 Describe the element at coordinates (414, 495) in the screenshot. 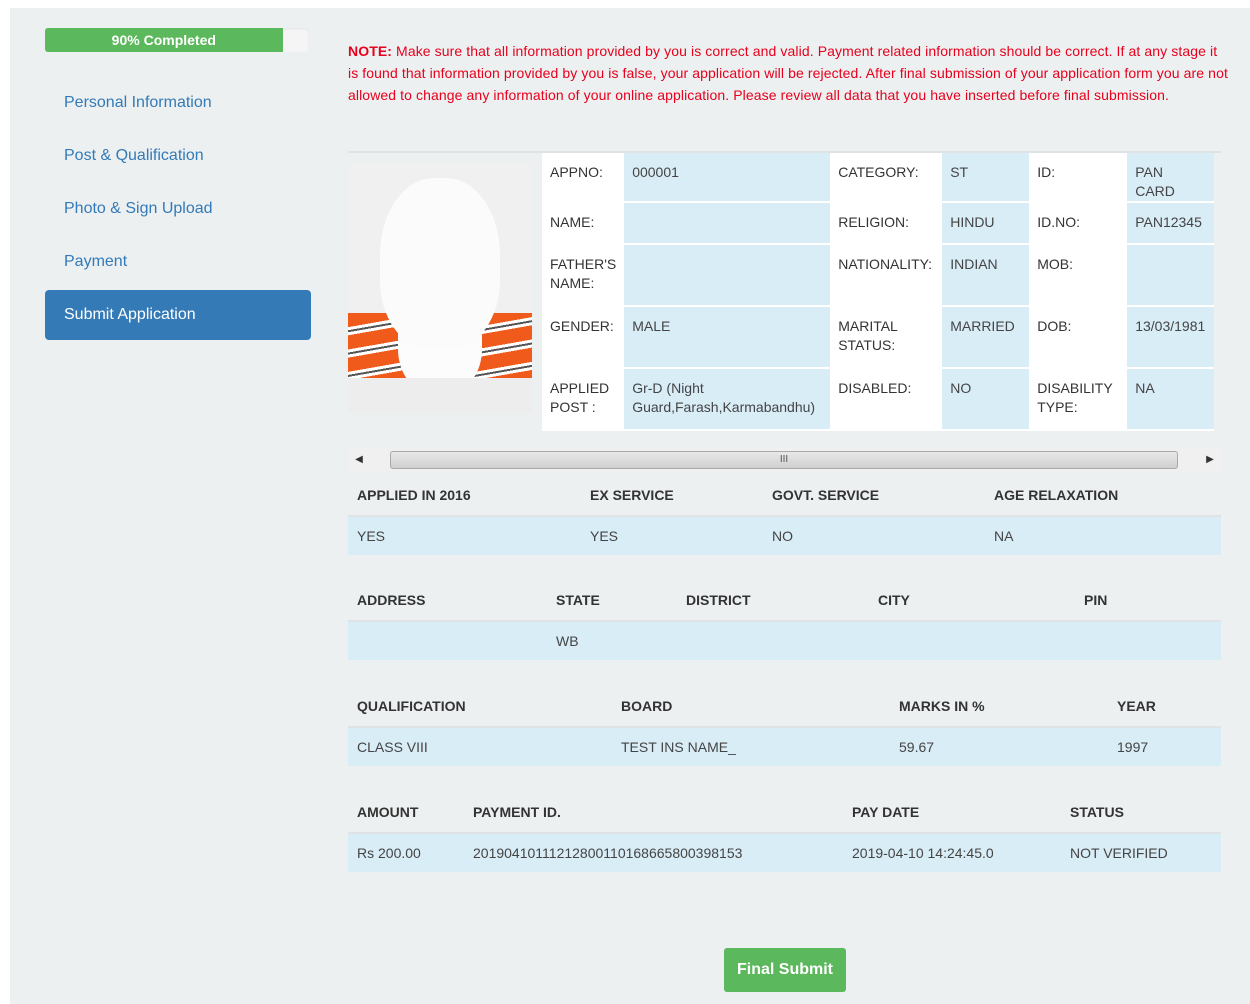

I see `column-header: APPLIED IN 2016` at that location.